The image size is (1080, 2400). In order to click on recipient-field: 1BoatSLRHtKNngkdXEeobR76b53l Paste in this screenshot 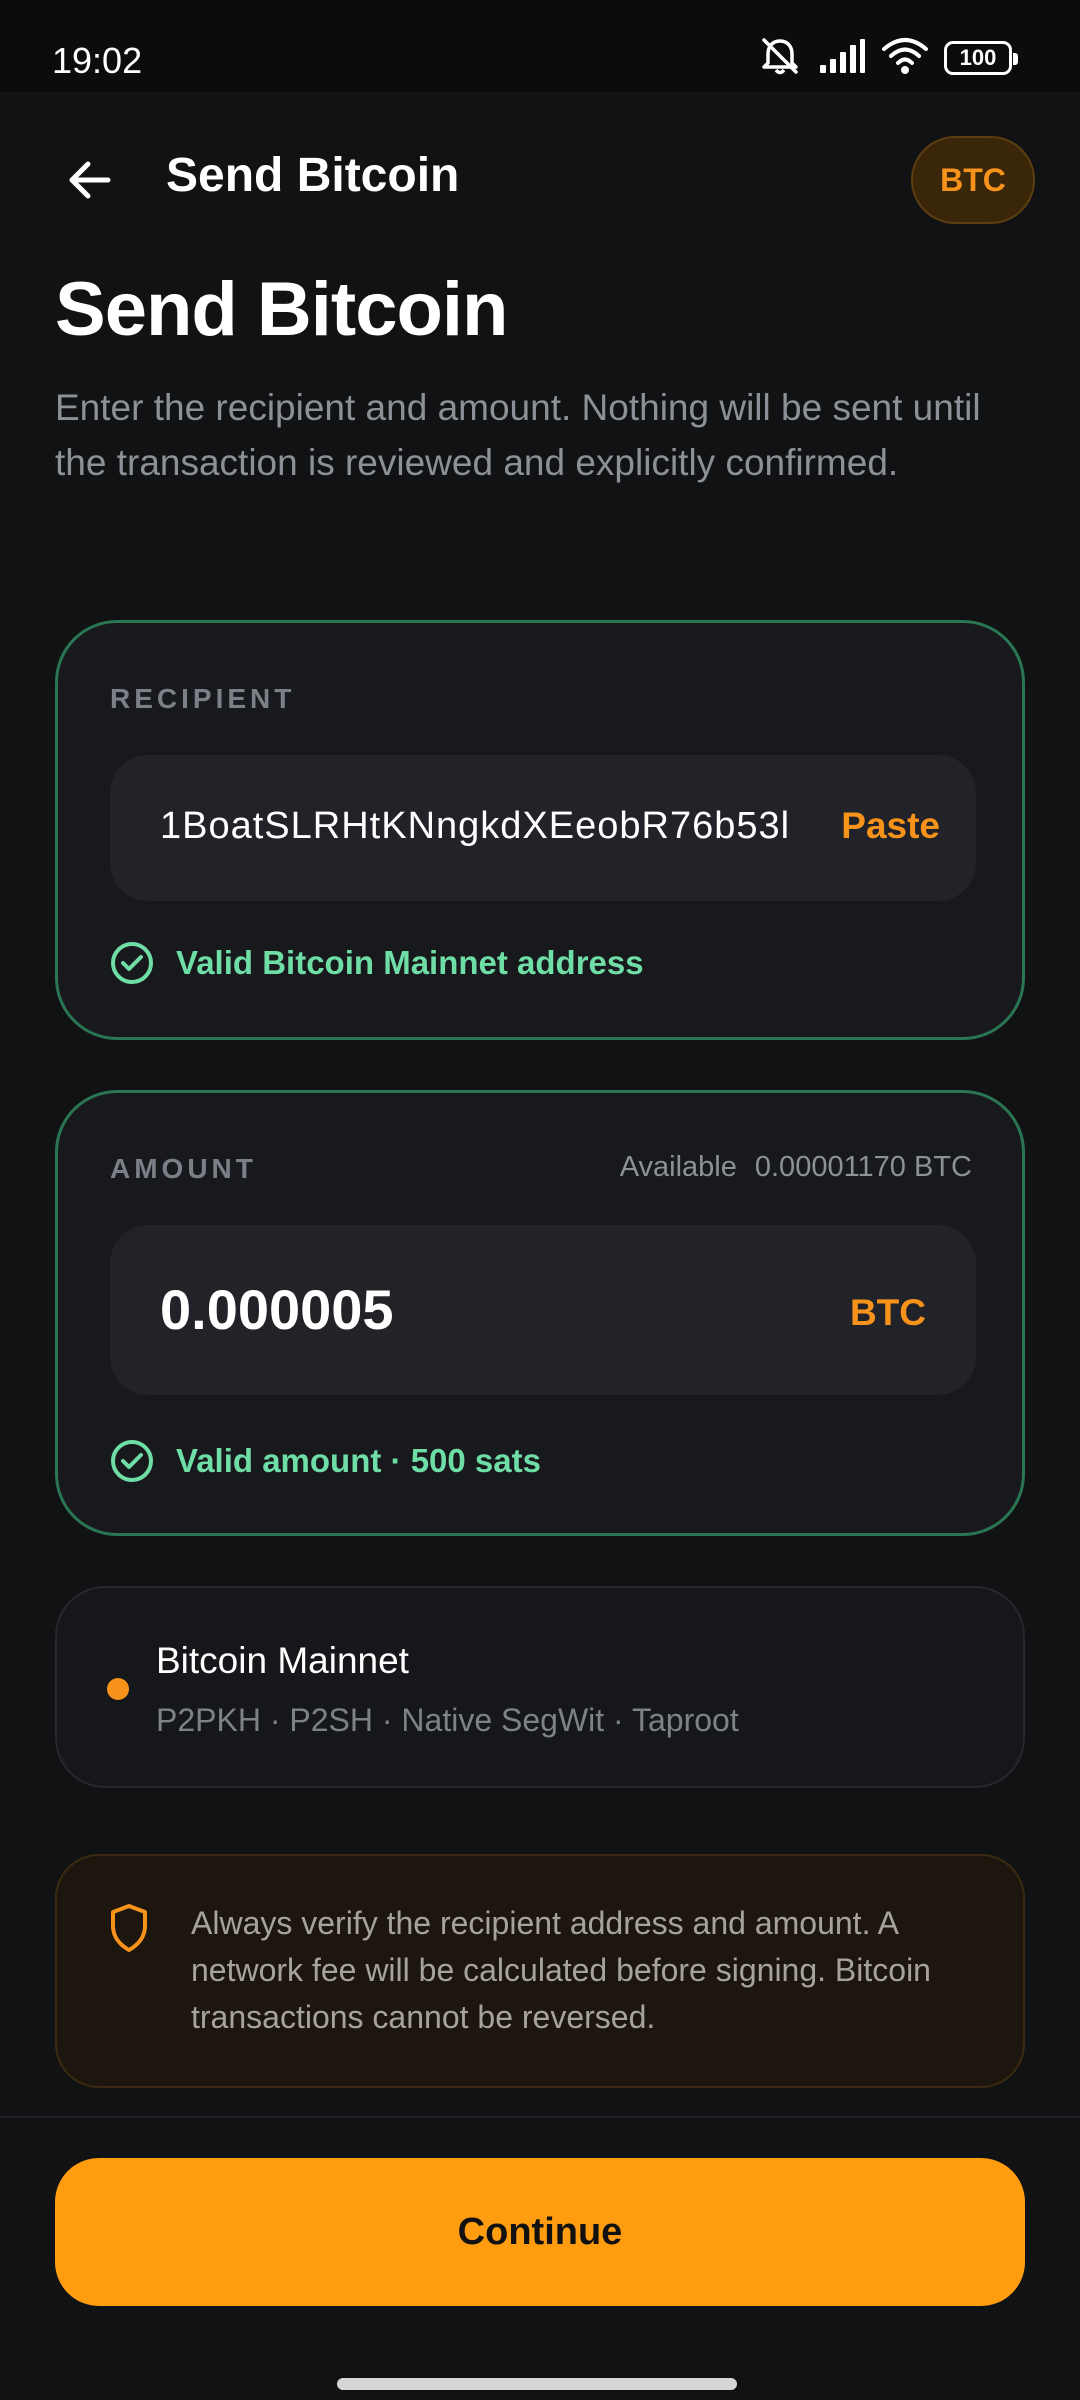, I will do `click(543, 828)`.